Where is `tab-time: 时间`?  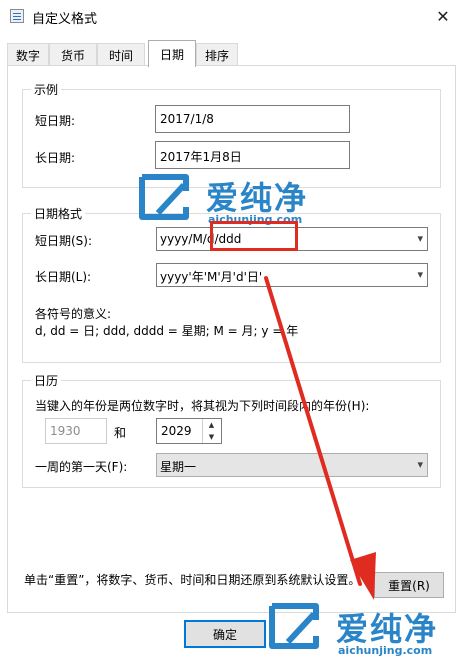 tab-time: 时间 is located at coordinates (121, 54).